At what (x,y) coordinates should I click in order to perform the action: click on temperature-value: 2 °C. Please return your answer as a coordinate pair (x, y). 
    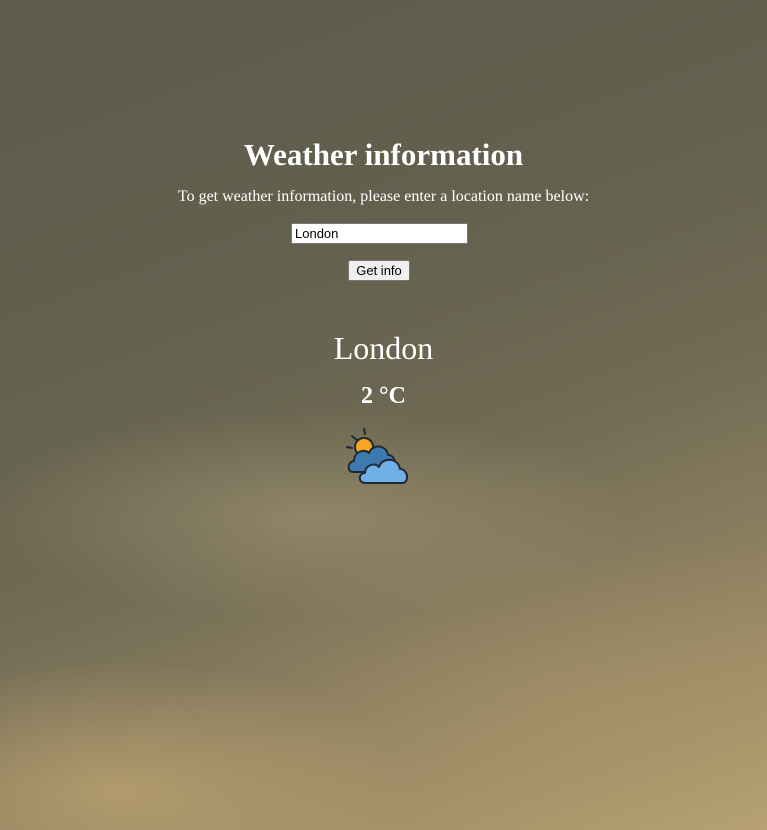
    Looking at the image, I should click on (383, 396).